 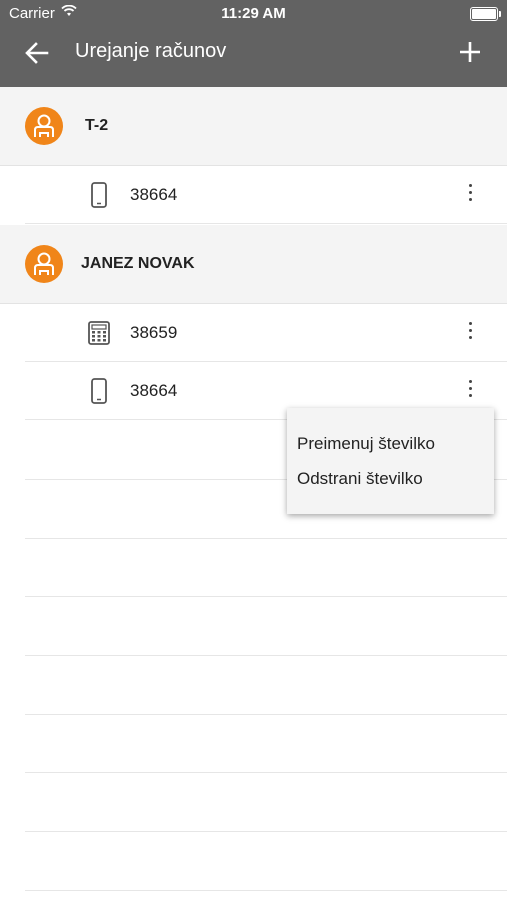 I want to click on battery-icon, so click(x=485, y=14).